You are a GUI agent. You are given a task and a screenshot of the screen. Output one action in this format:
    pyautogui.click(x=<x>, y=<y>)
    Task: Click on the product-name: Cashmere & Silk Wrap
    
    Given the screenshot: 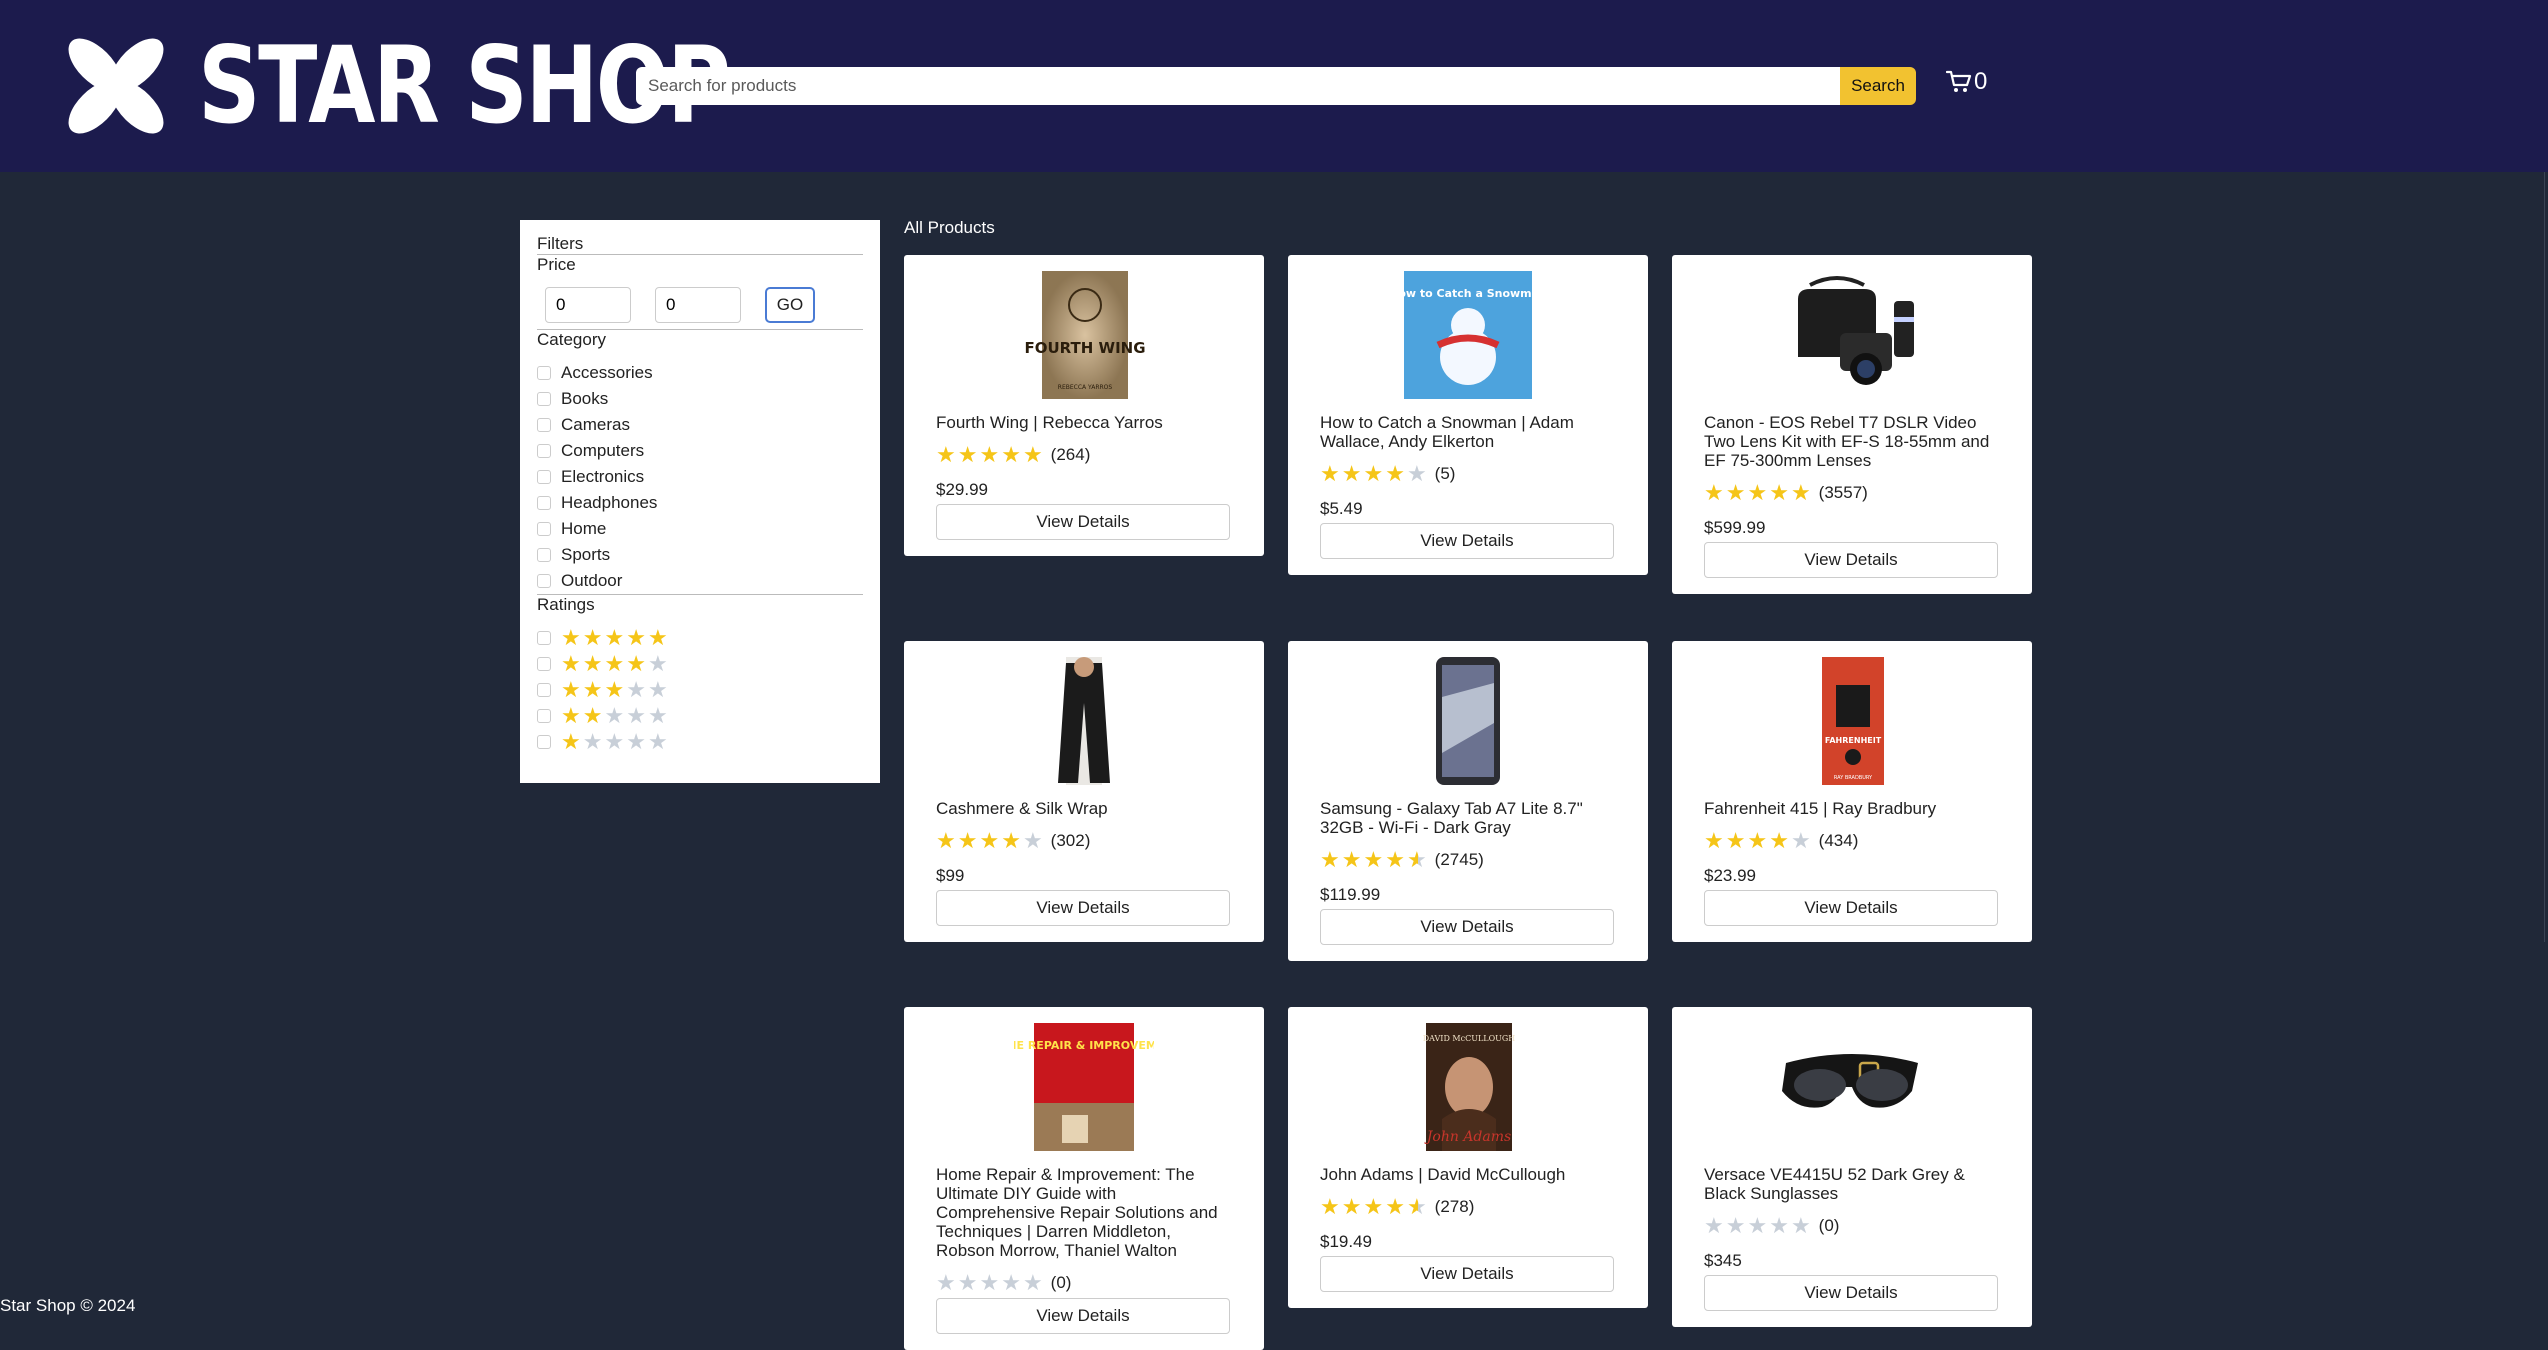 What is the action you would take?
    pyautogui.click(x=1084, y=808)
    